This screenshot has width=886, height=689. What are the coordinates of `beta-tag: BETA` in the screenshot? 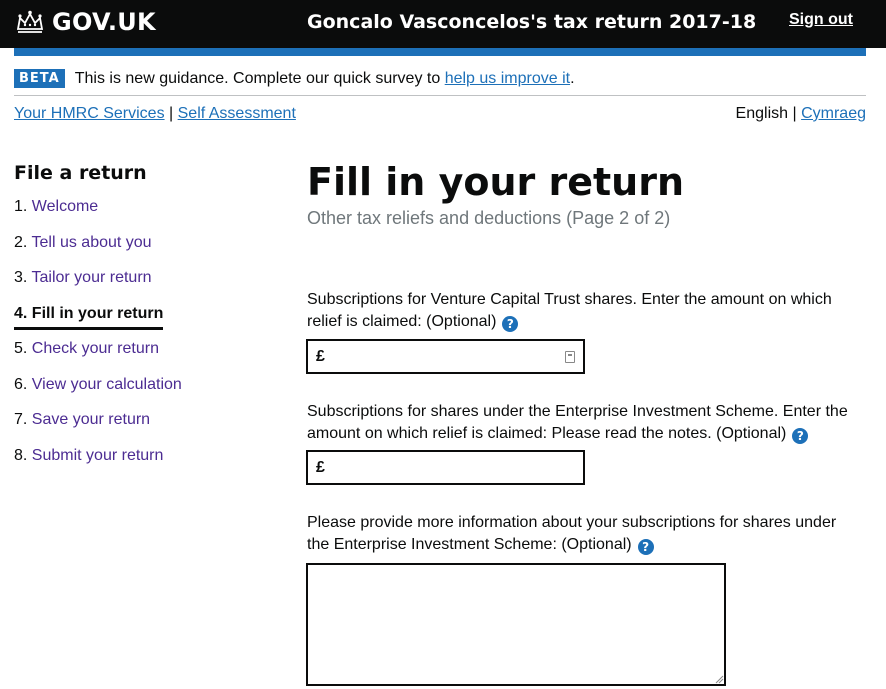 It's located at (39, 78).